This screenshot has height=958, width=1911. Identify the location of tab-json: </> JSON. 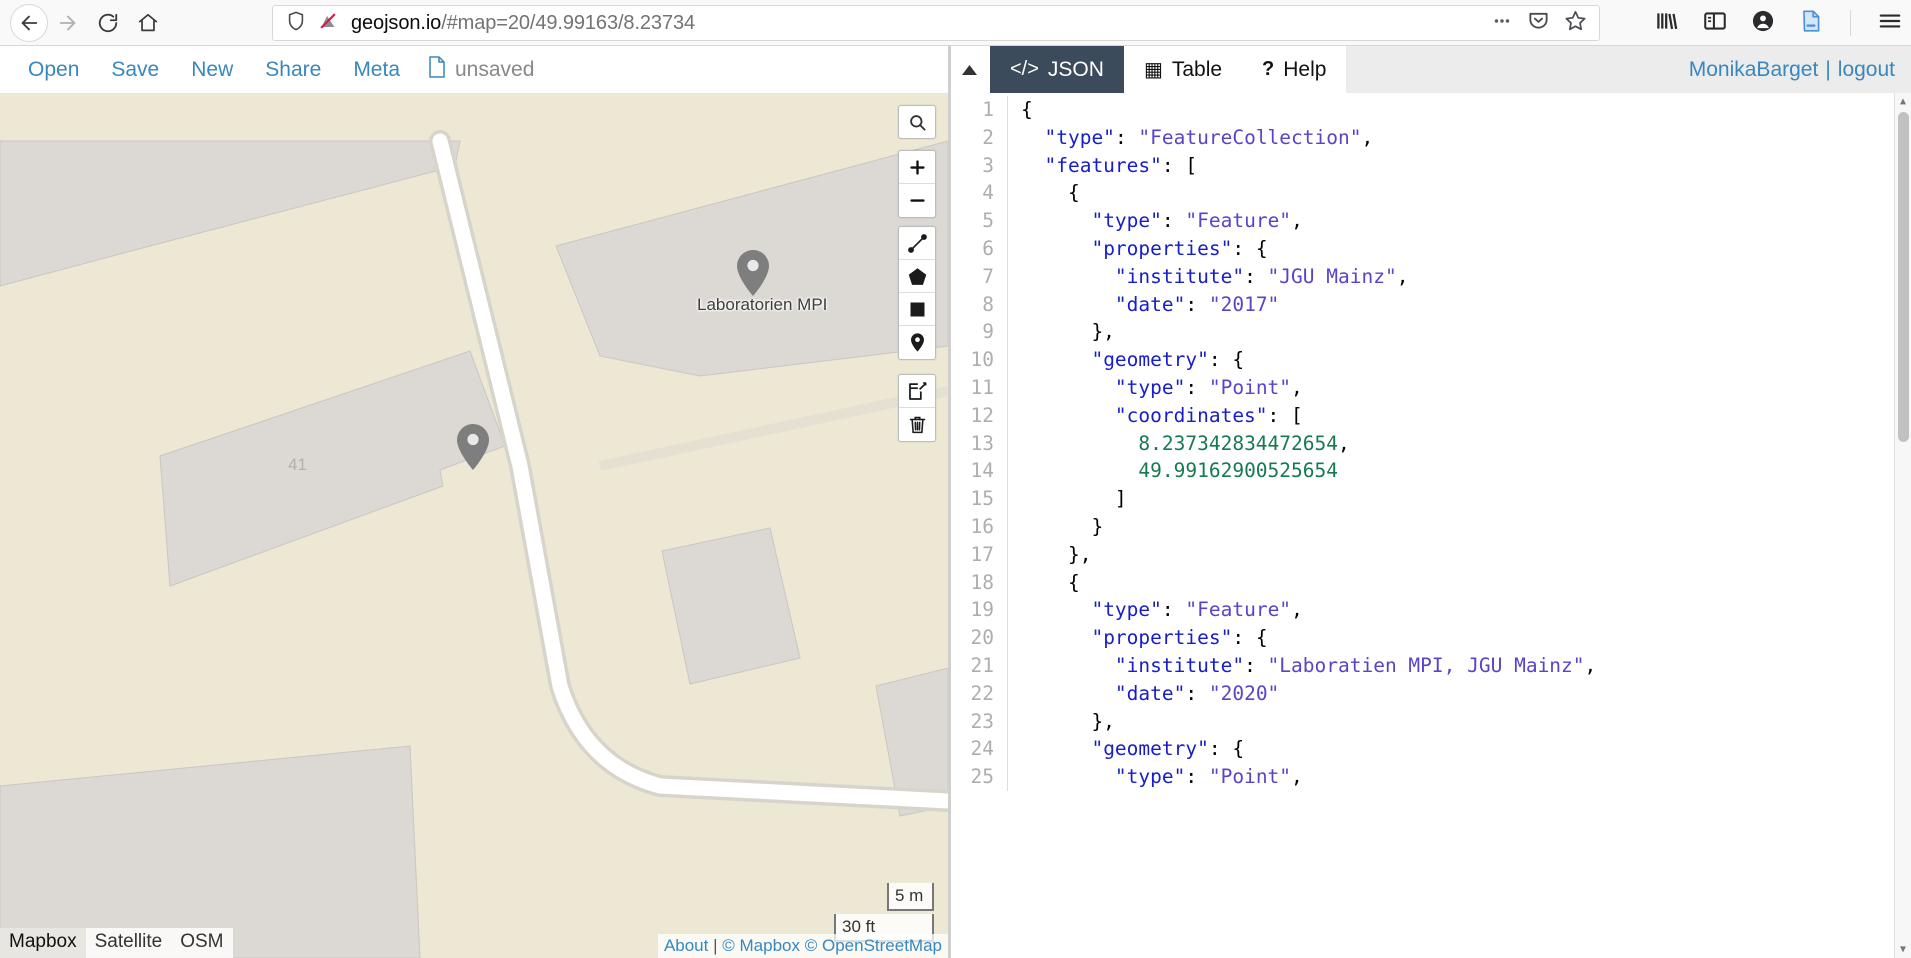
(1057, 69).